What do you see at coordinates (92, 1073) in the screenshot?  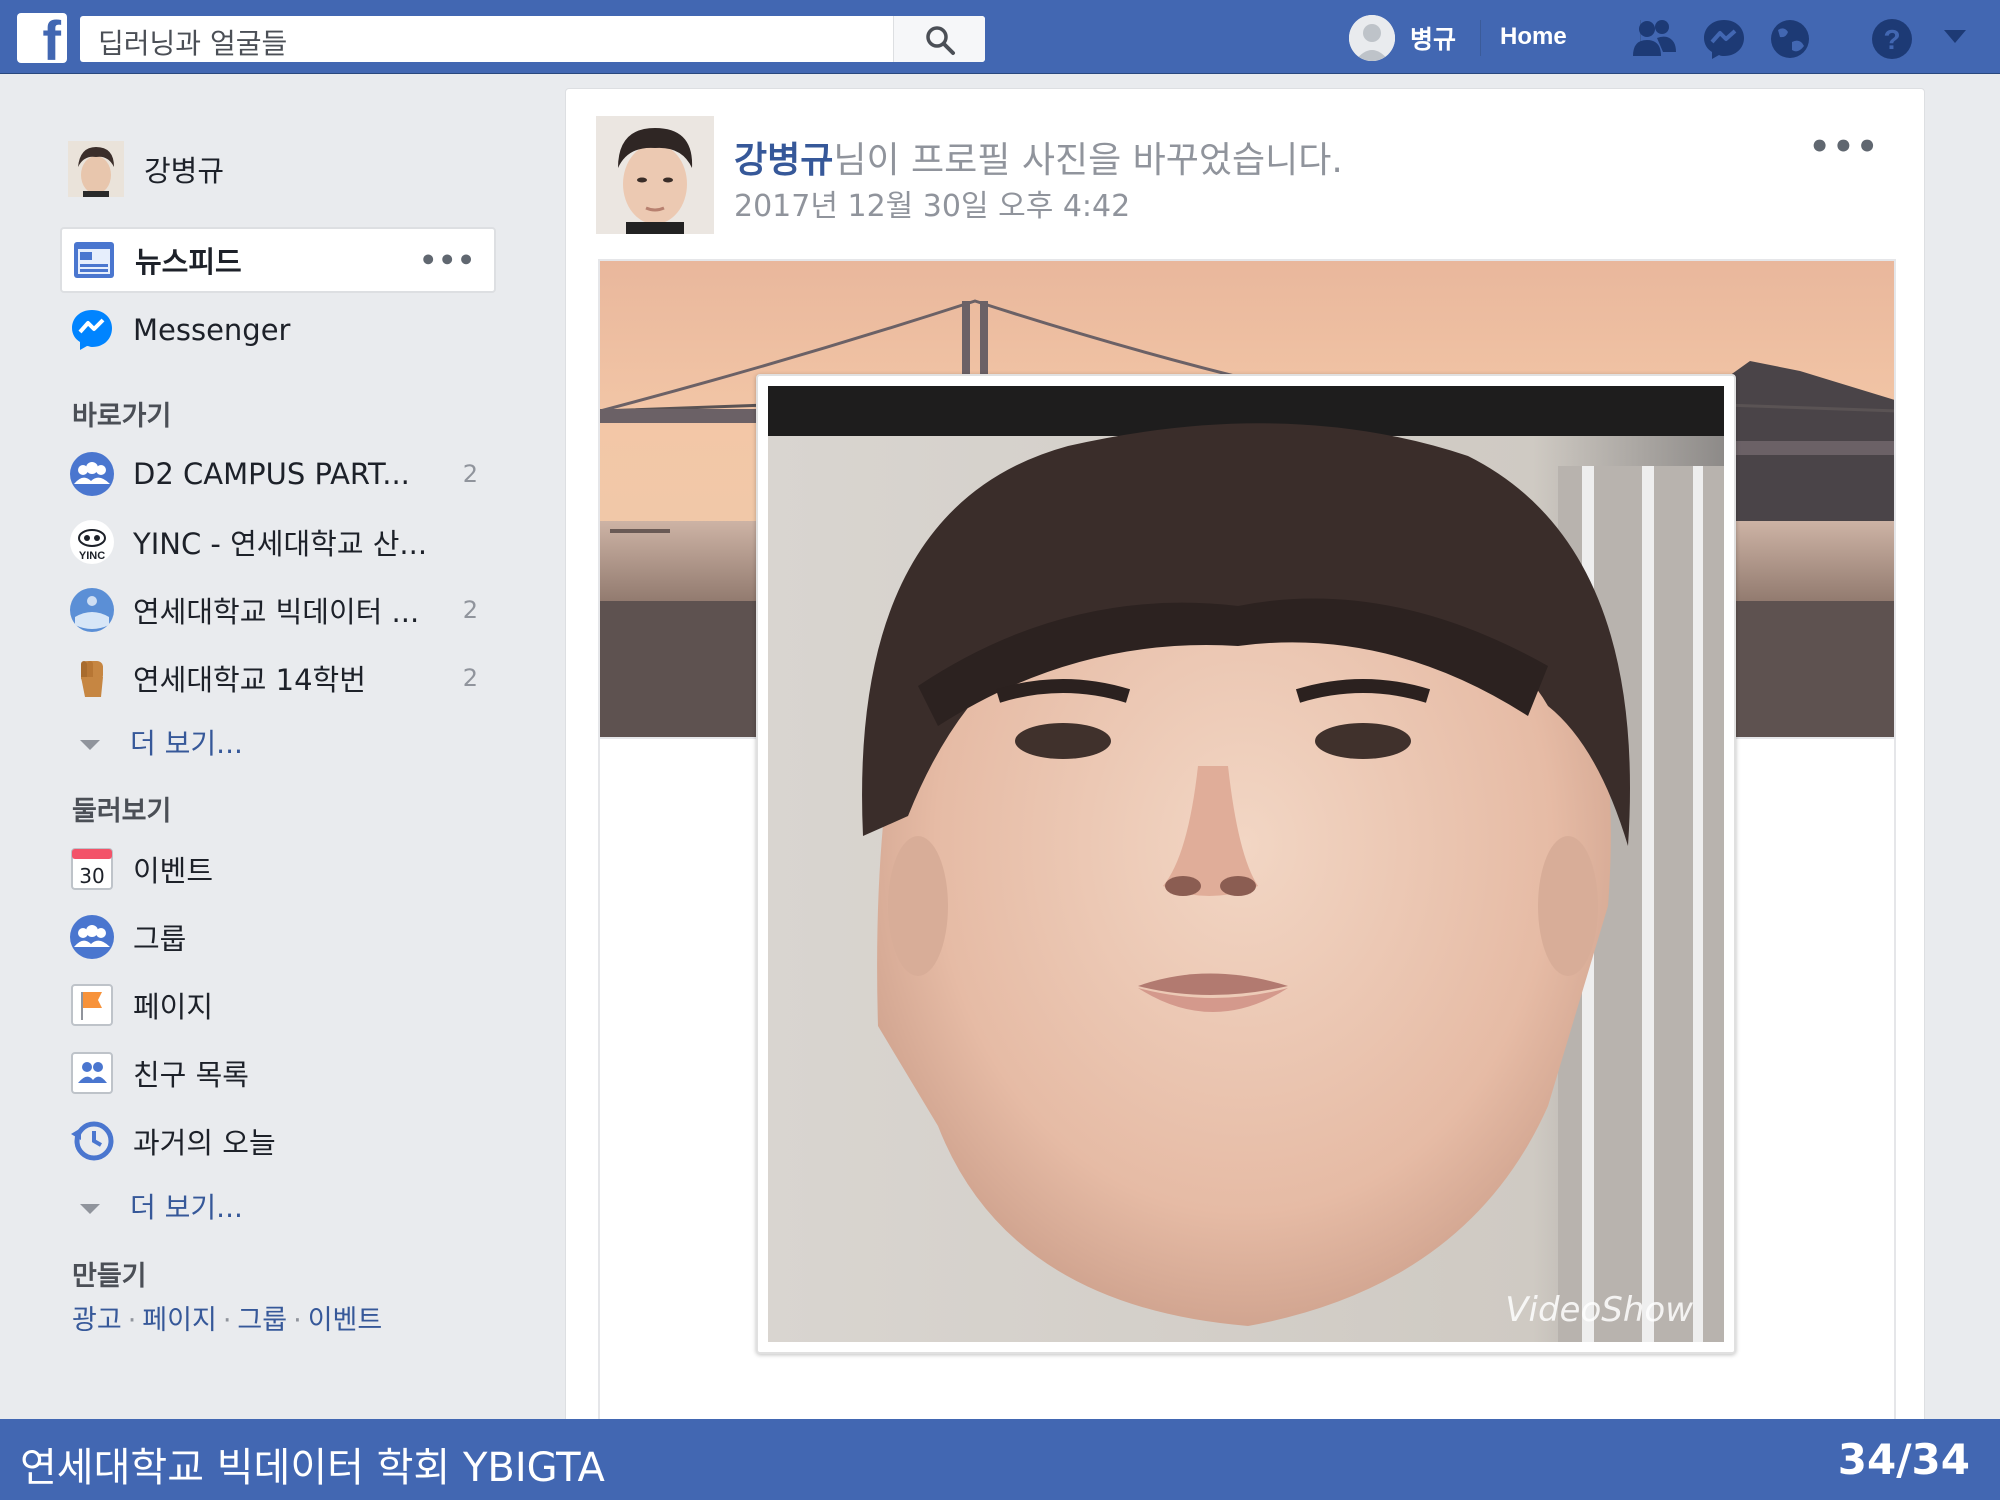 I see `friends-list-icon` at bounding box center [92, 1073].